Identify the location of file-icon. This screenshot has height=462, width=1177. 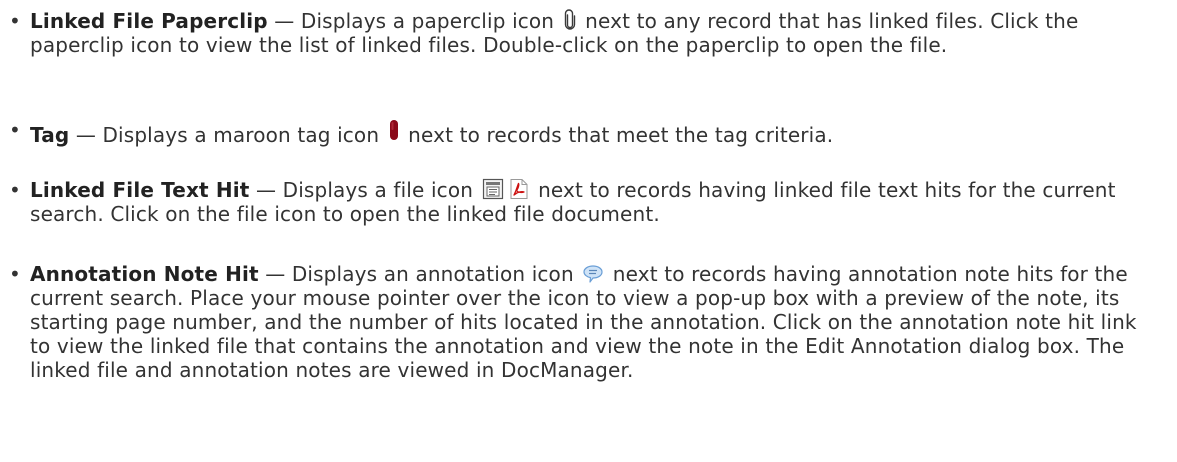
(493, 189).